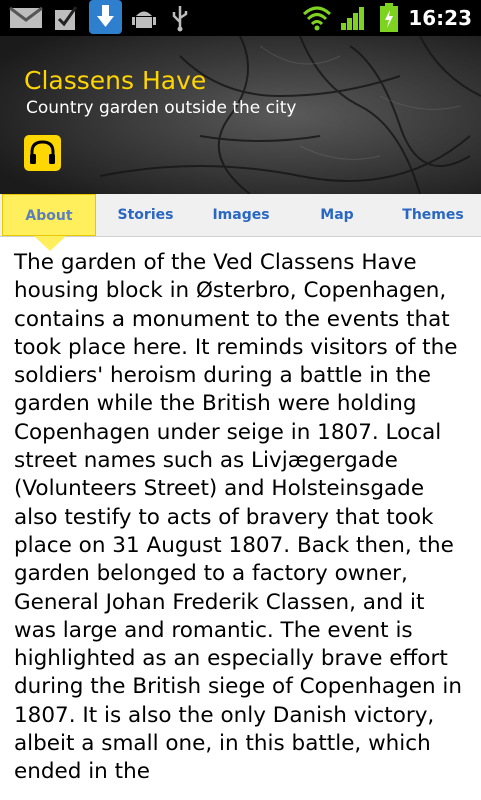 The width and height of the screenshot is (481, 800). What do you see at coordinates (352, 18) in the screenshot?
I see `signal-icon` at bounding box center [352, 18].